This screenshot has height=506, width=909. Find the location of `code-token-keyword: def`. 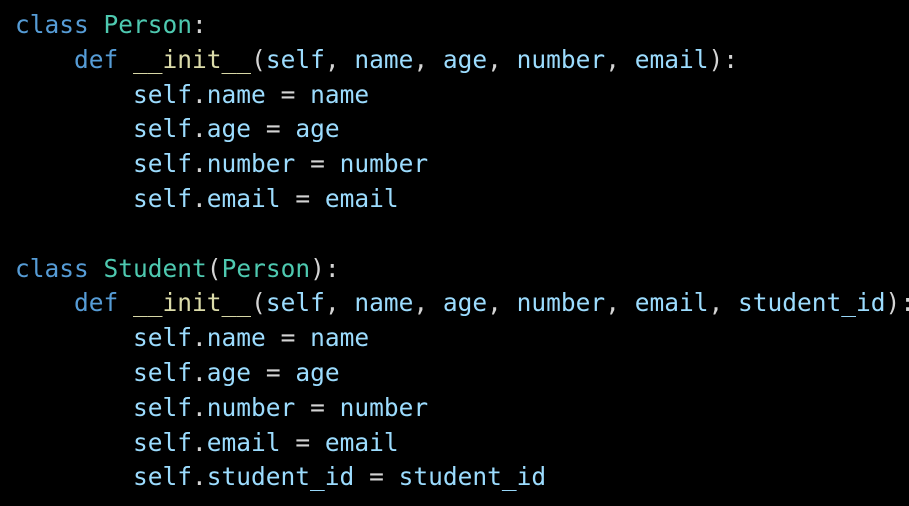

code-token-keyword: def is located at coordinates (96, 303).